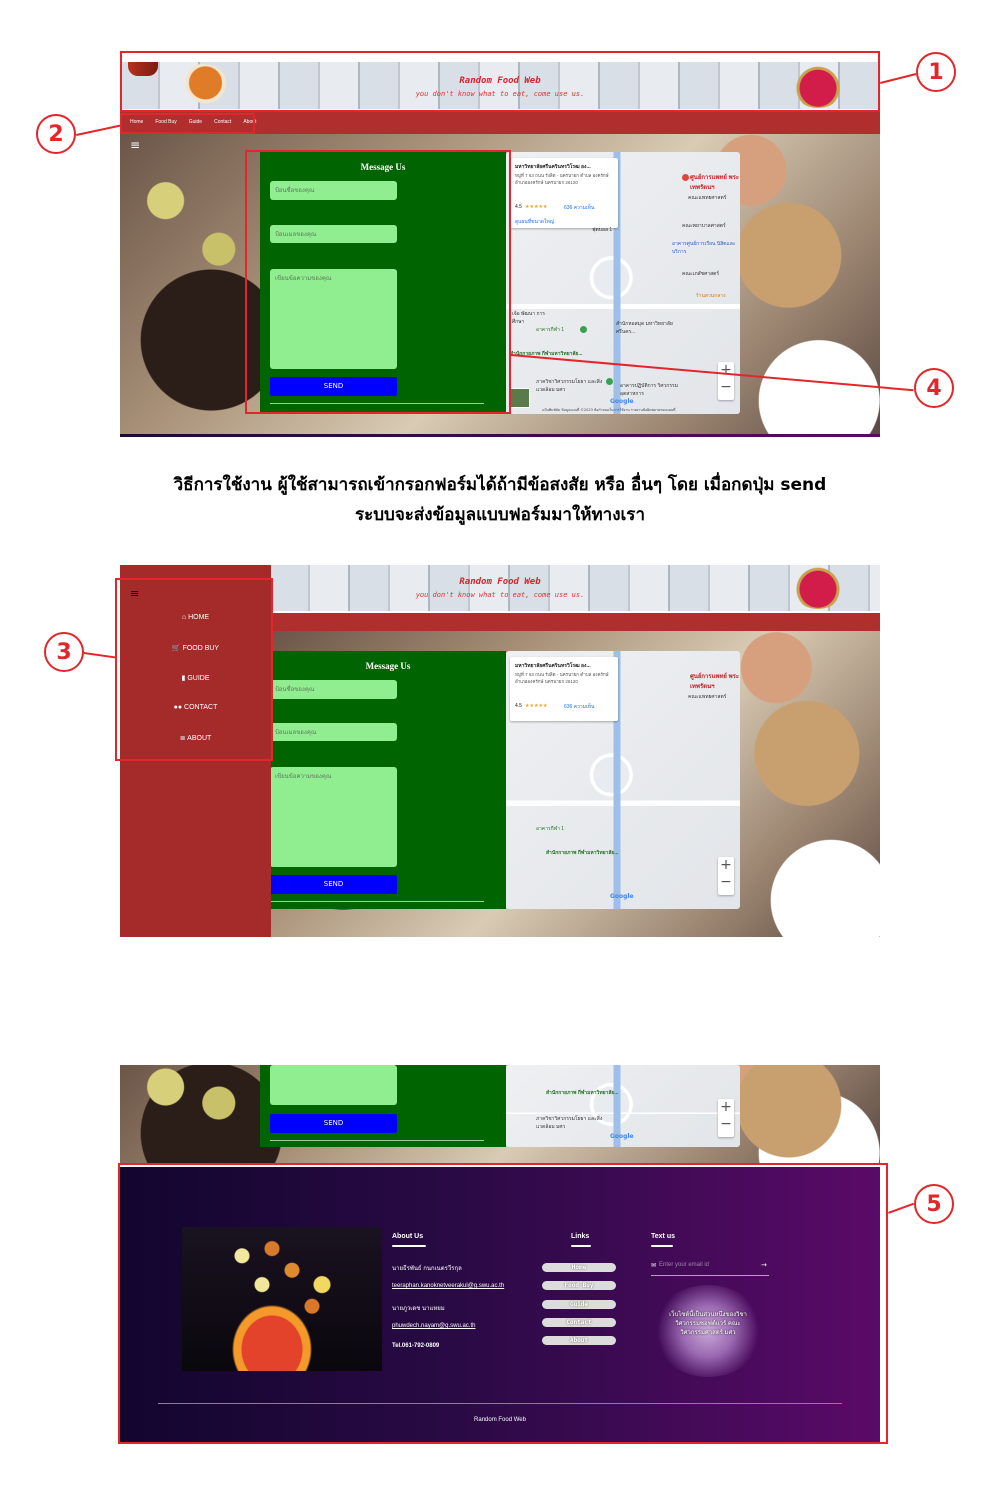  Describe the element at coordinates (388, 666) in the screenshot. I see `form-title: Message Us` at that location.